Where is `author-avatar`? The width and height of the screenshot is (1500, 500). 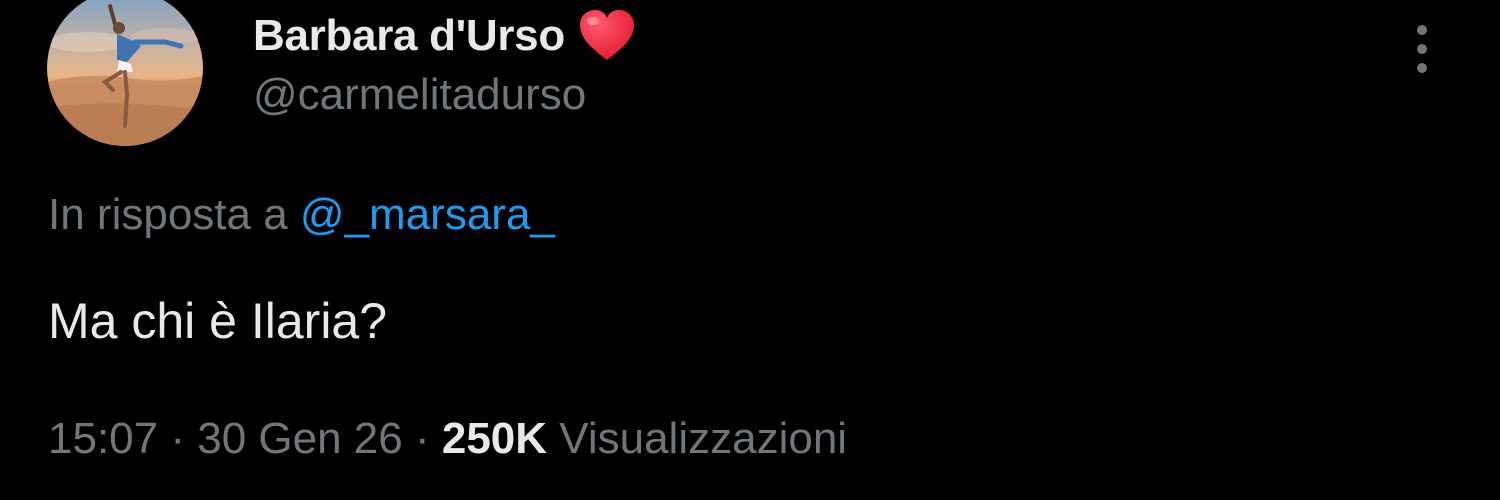 author-avatar is located at coordinates (125, 73).